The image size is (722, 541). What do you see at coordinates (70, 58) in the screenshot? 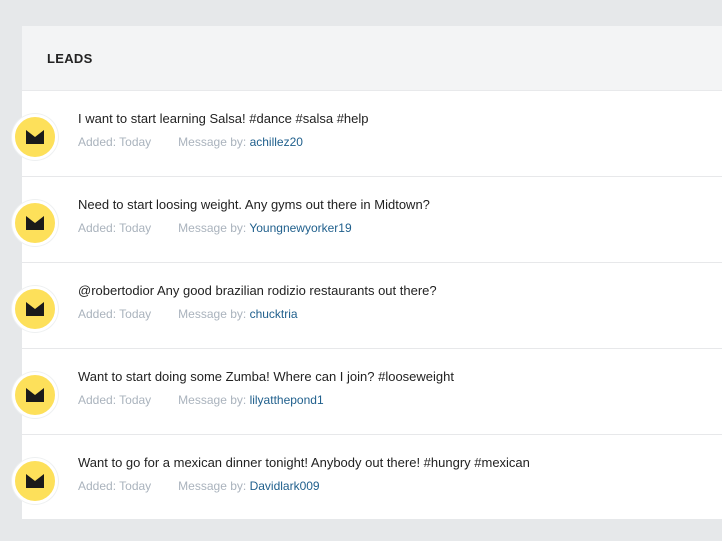
I see `panel-title: LEADS` at bounding box center [70, 58].